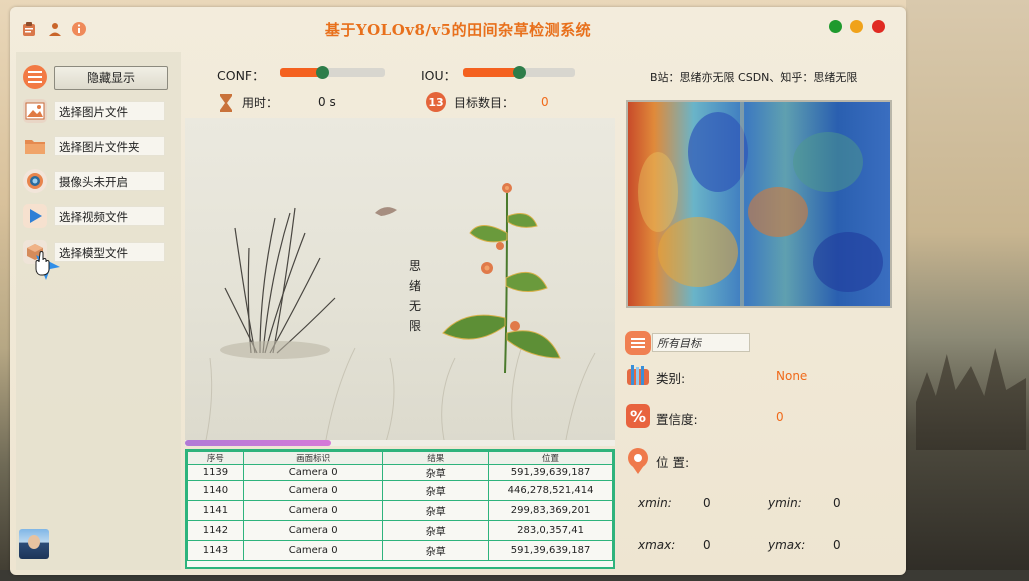  What do you see at coordinates (47, 265) in the screenshot?
I see `mouse-cursor-icon` at bounding box center [47, 265].